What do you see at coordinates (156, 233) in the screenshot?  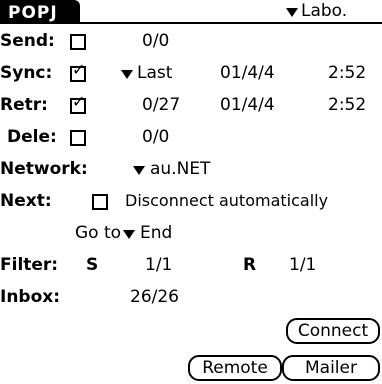 I see `goto-value: End` at bounding box center [156, 233].